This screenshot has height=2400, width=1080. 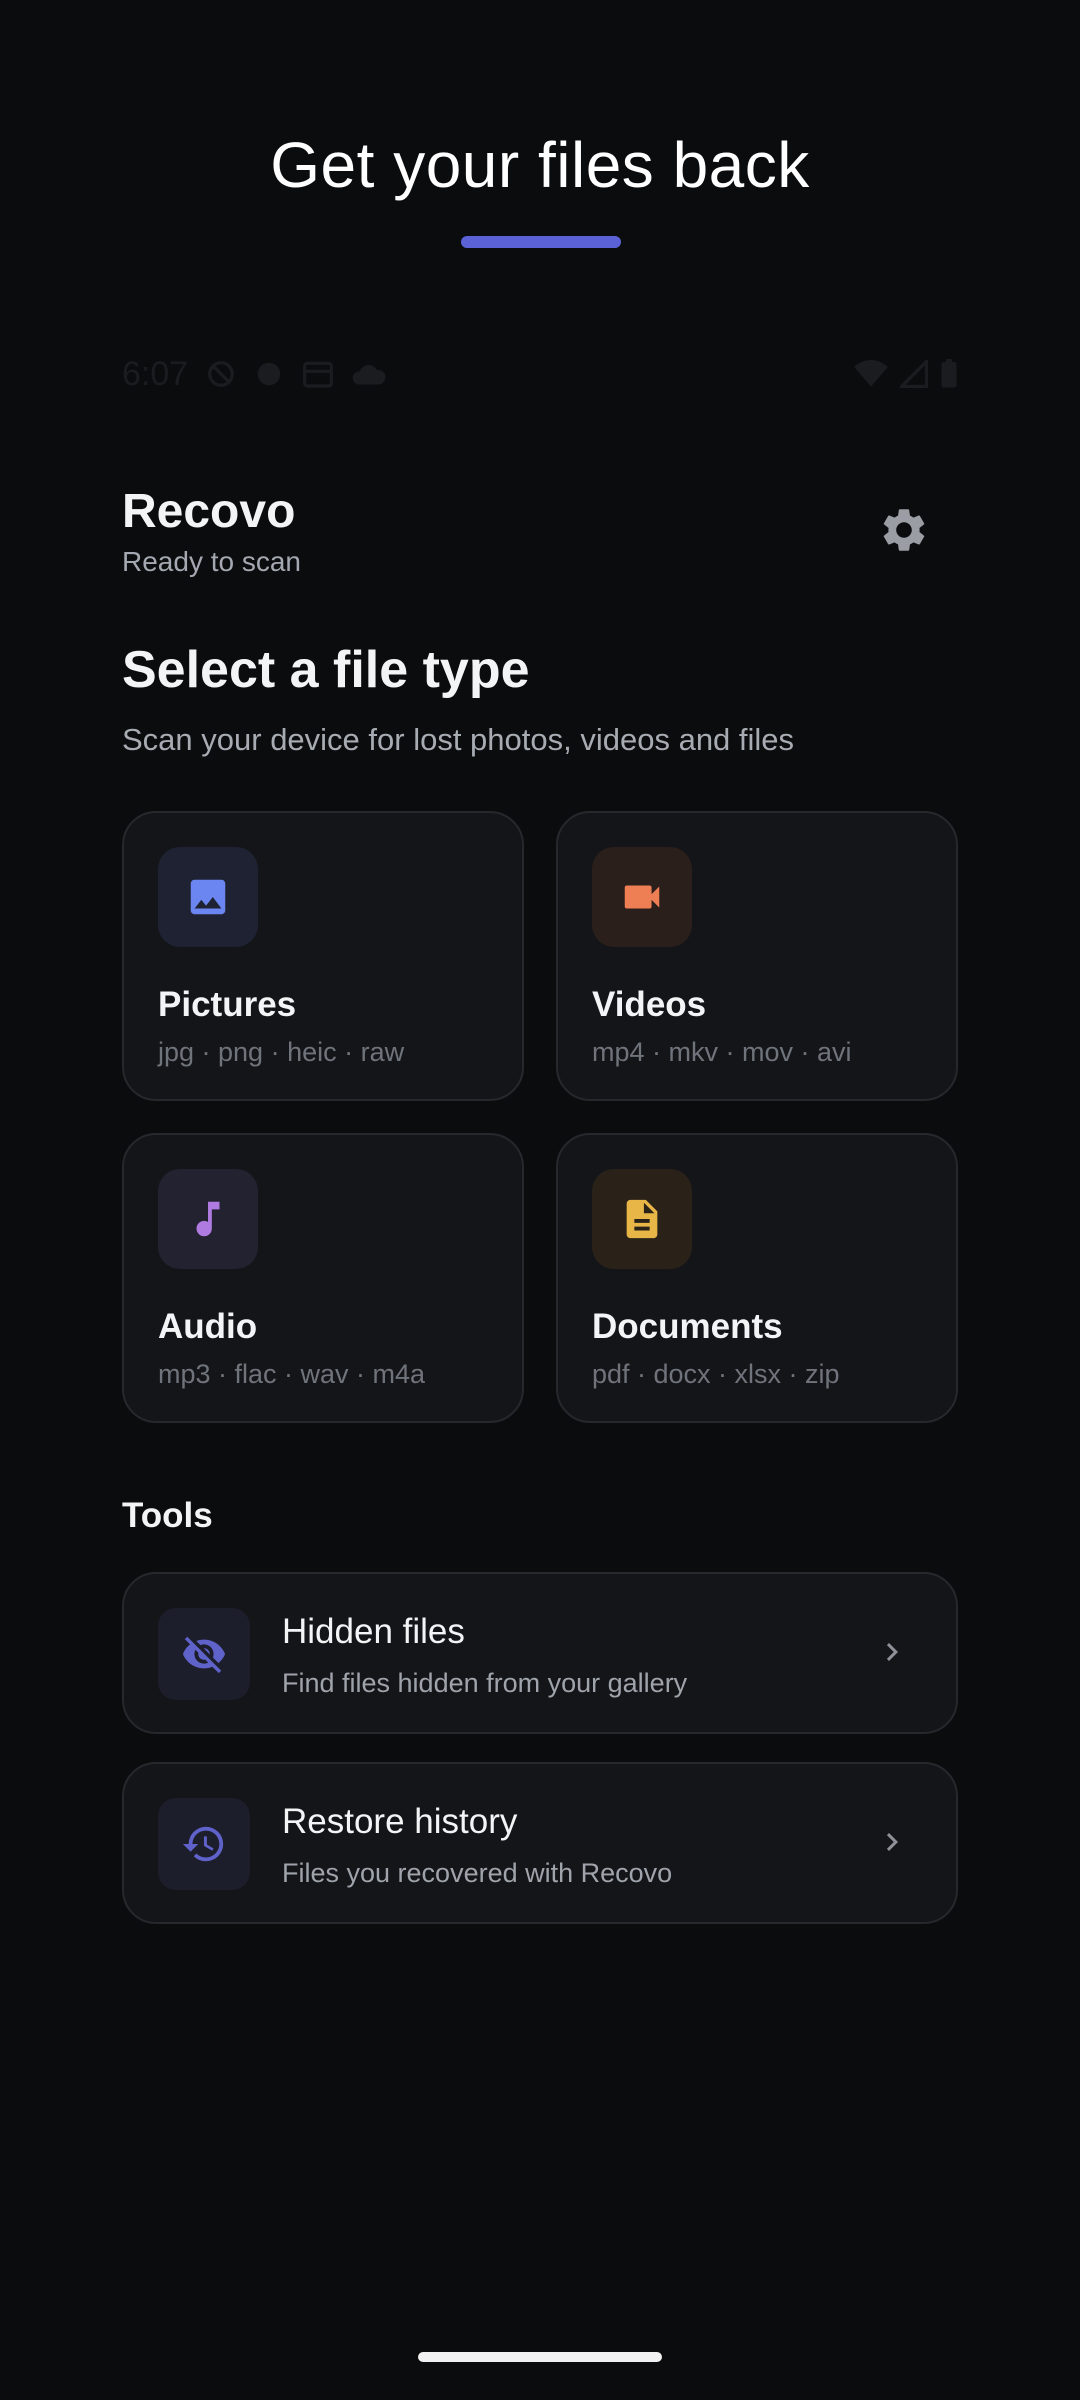 I want to click on card-title: Documents, so click(x=687, y=1326).